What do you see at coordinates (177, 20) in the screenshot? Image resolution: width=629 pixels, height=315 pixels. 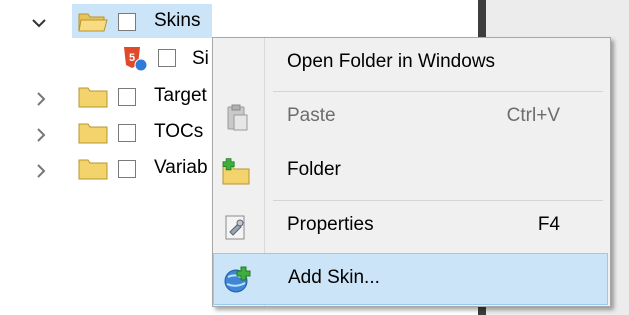 I see `tree-item-label: Skins` at bounding box center [177, 20].